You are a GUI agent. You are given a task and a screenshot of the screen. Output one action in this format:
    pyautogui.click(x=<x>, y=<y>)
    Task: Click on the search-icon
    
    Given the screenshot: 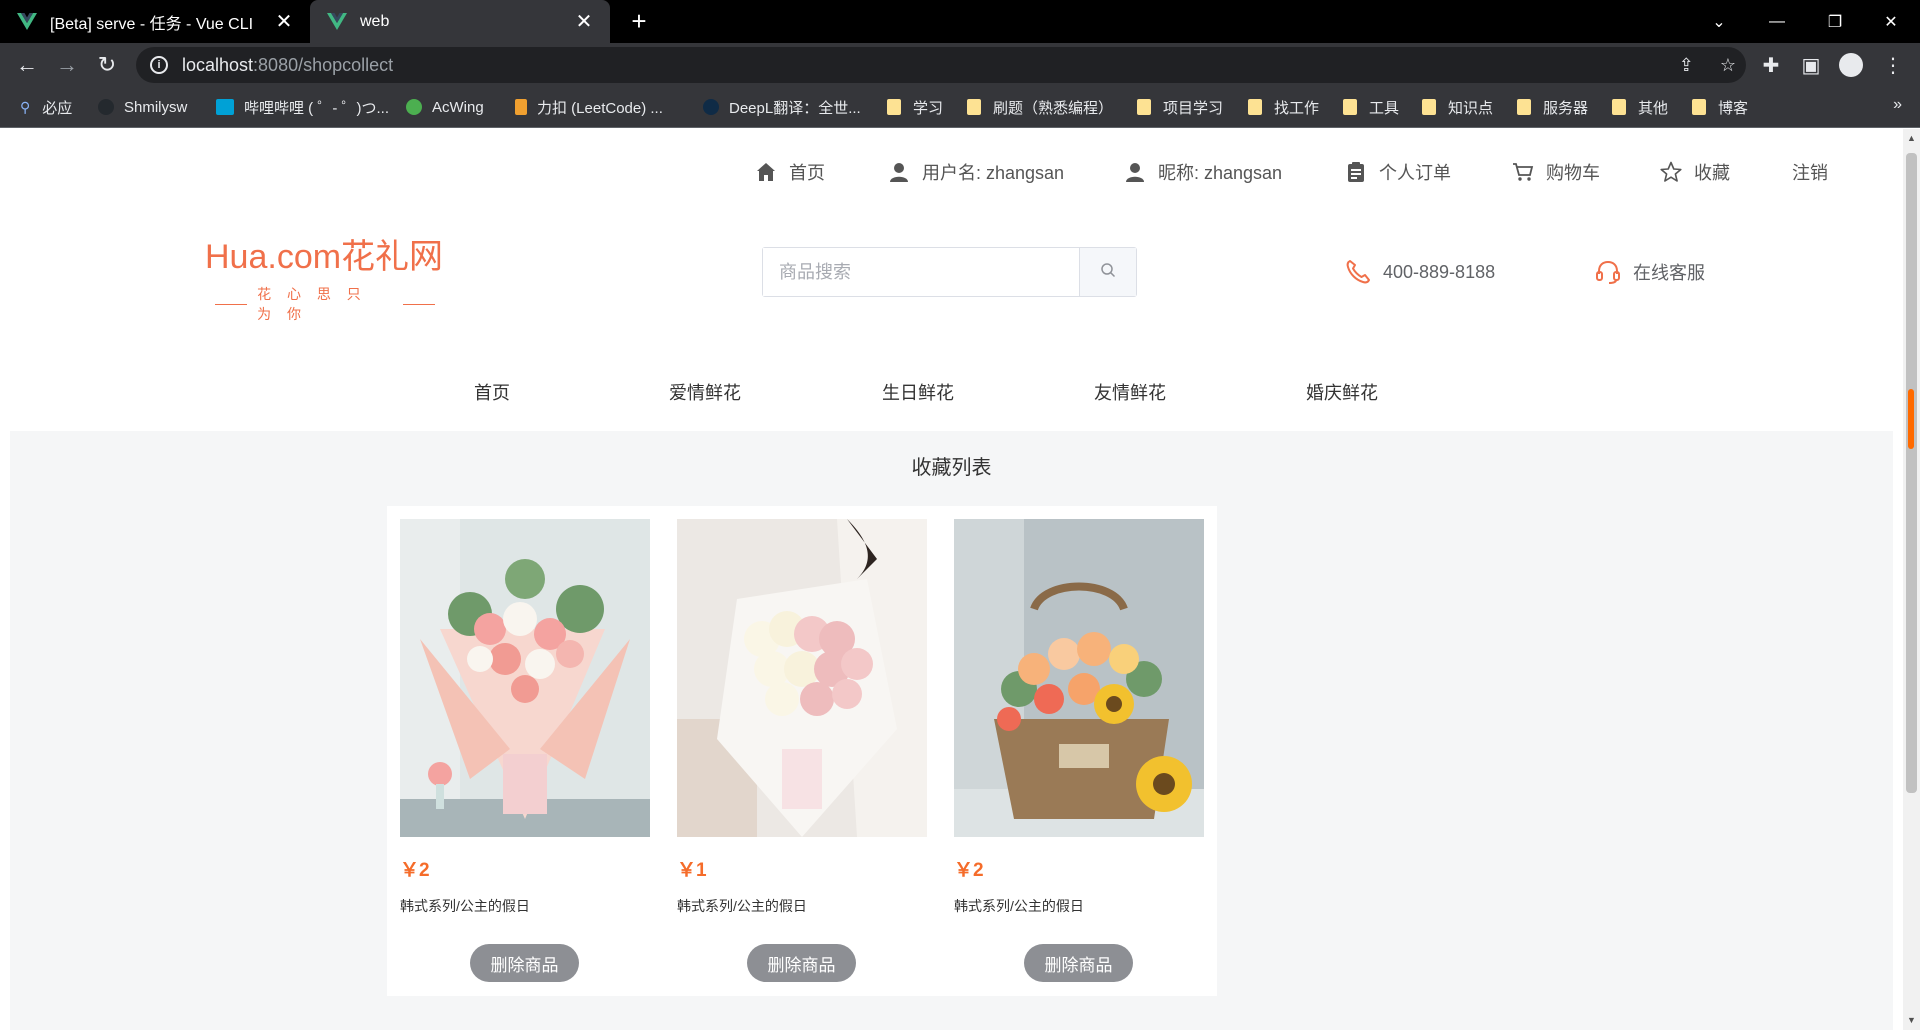 What is the action you would take?
    pyautogui.click(x=1108, y=272)
    